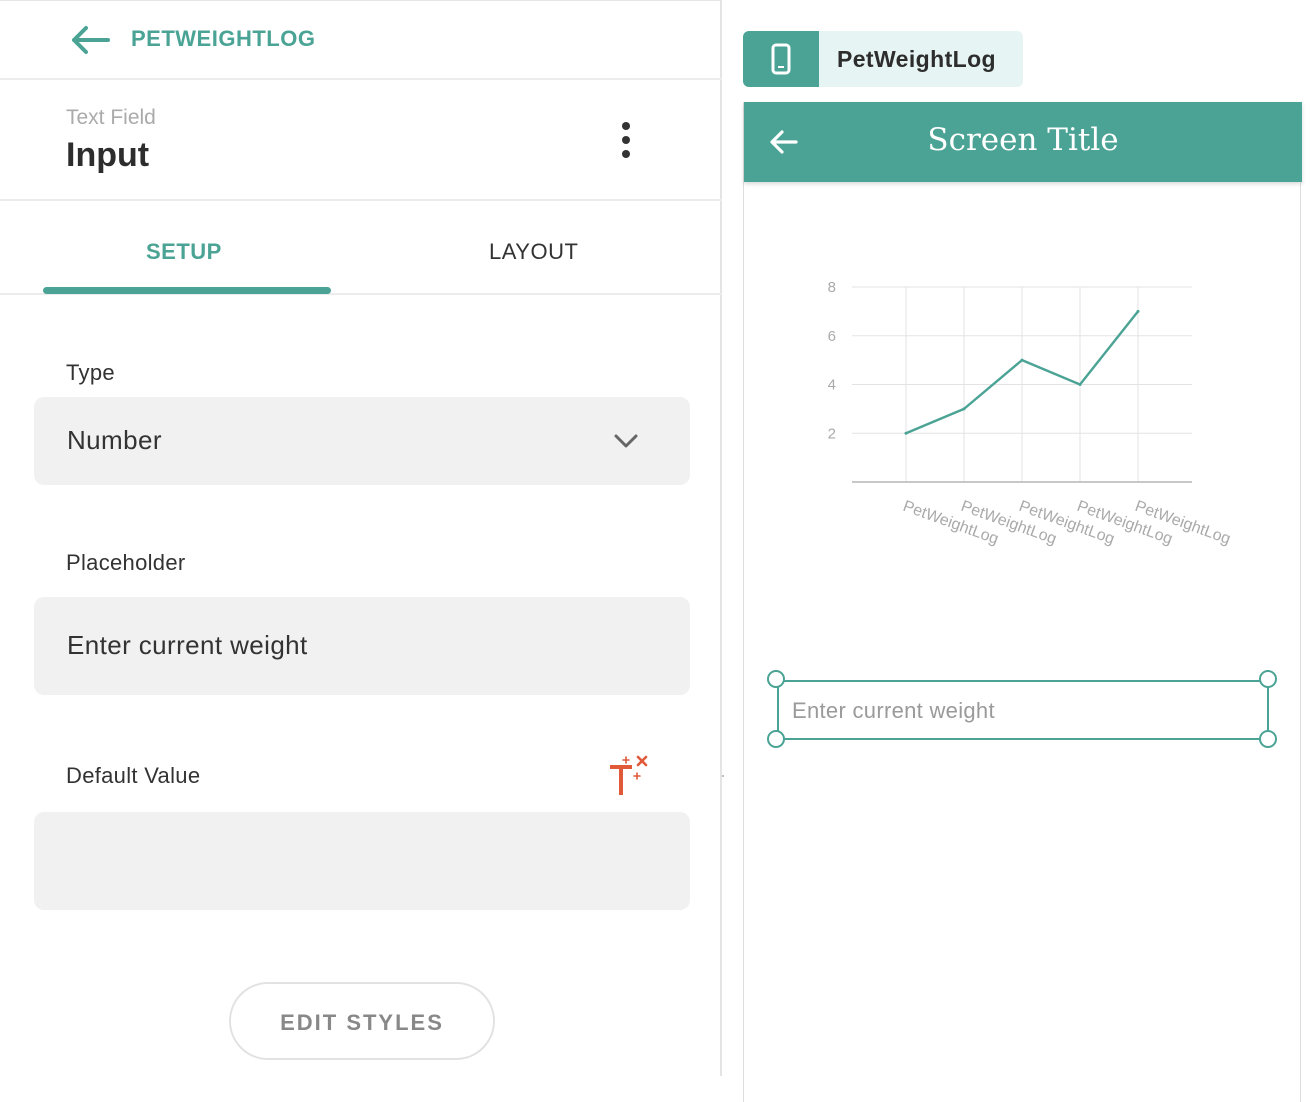 This screenshot has width=1312, height=1102. What do you see at coordinates (114, 440) in the screenshot?
I see `type-select-value: Number` at bounding box center [114, 440].